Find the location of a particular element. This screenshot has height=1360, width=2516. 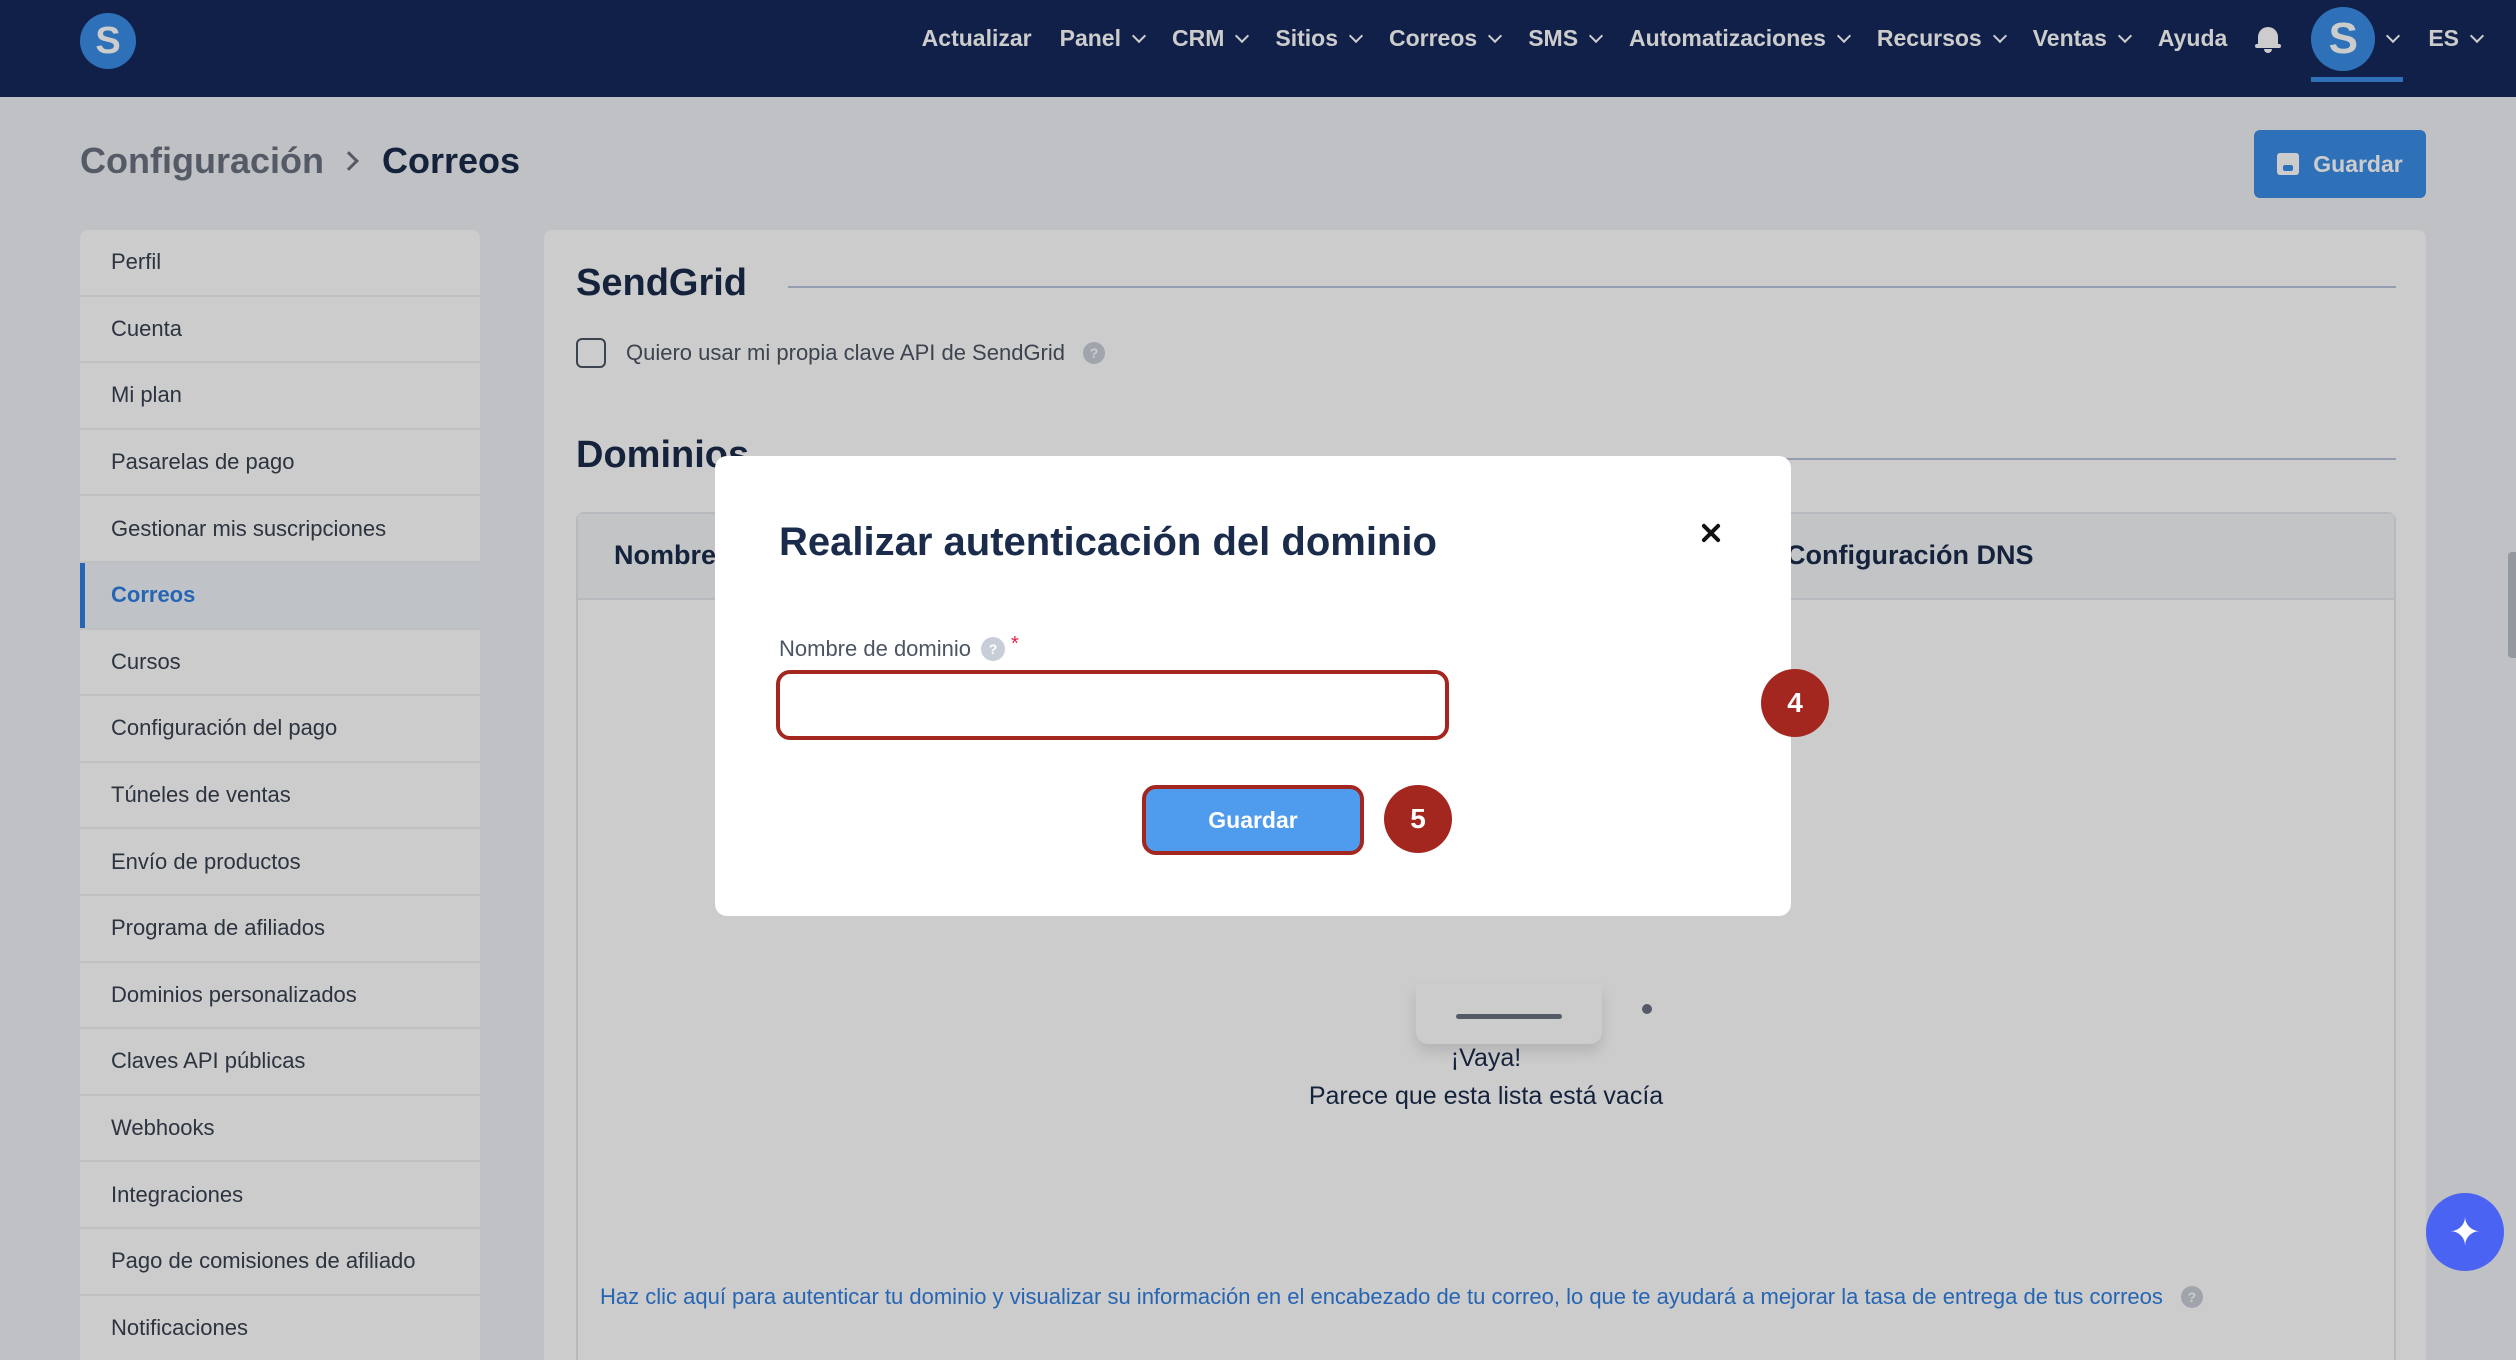

close-icon is located at coordinates (1711, 533).